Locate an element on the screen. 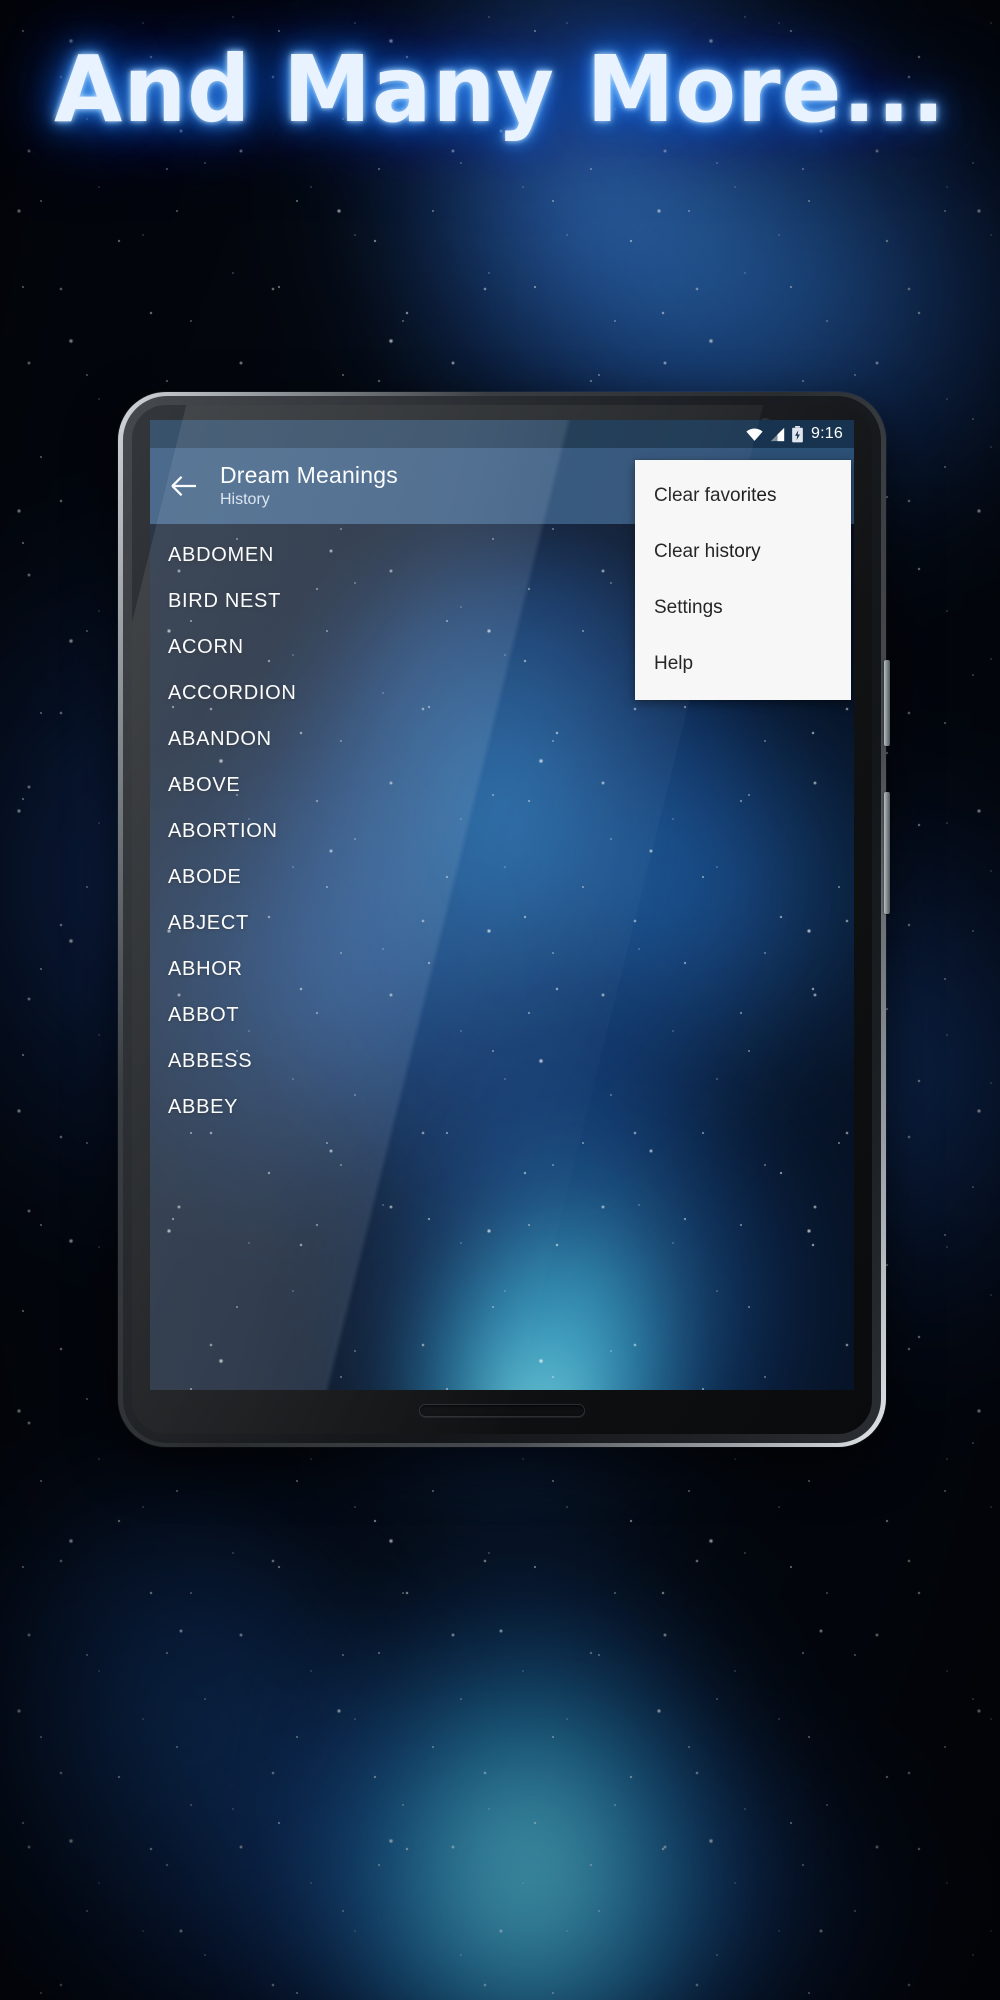  status-bar-clock: 9:16 is located at coordinates (827, 433).